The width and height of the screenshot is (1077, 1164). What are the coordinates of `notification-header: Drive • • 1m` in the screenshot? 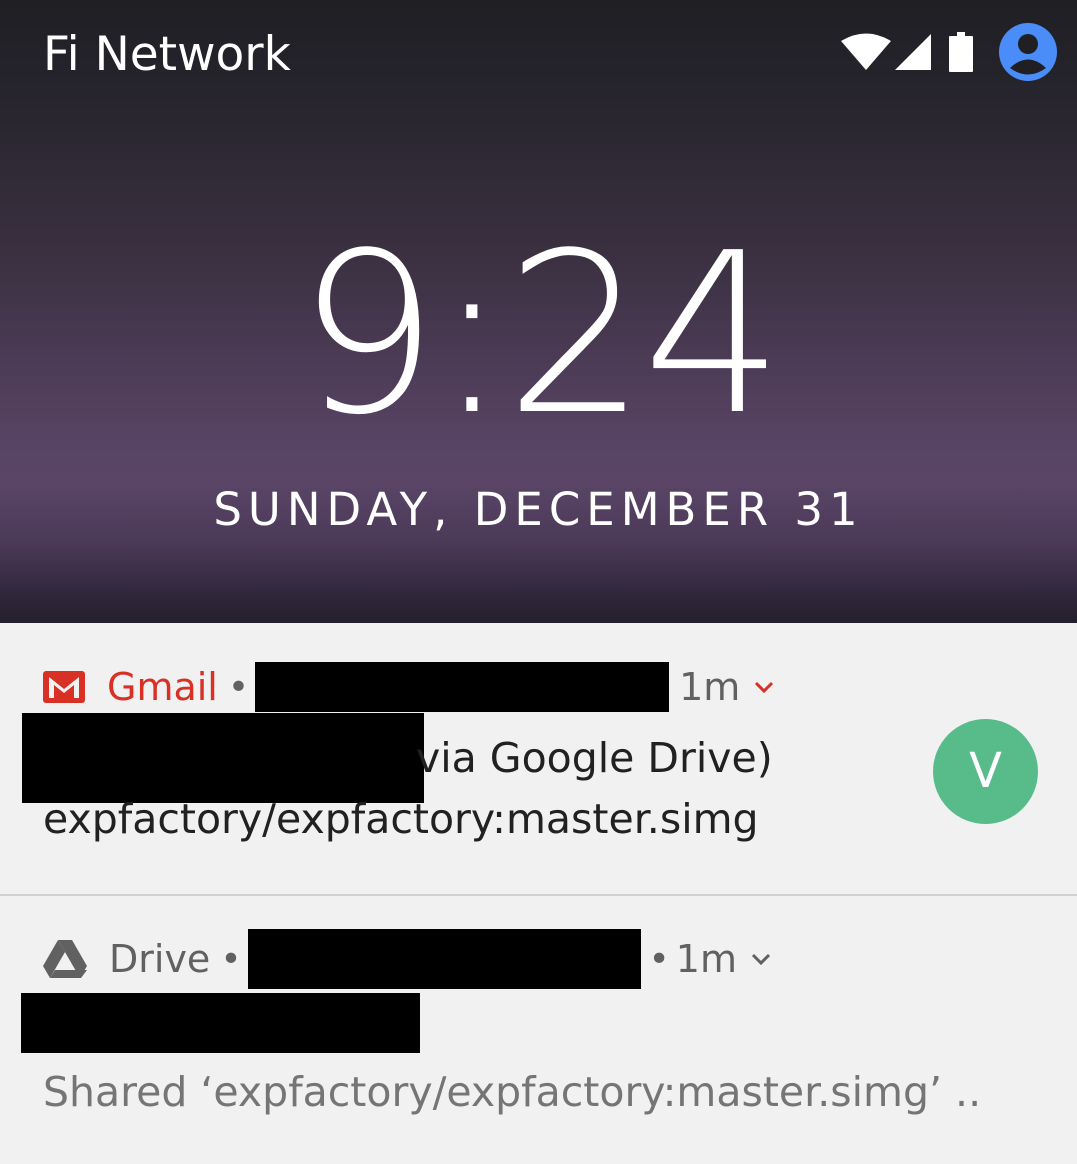 It's located at (407, 959).